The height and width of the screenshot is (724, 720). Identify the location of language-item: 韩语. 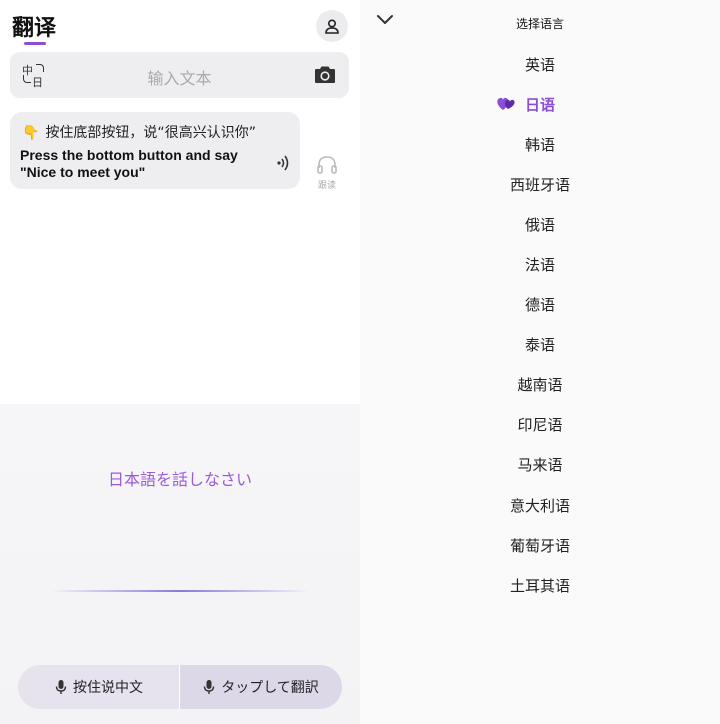
(540, 144).